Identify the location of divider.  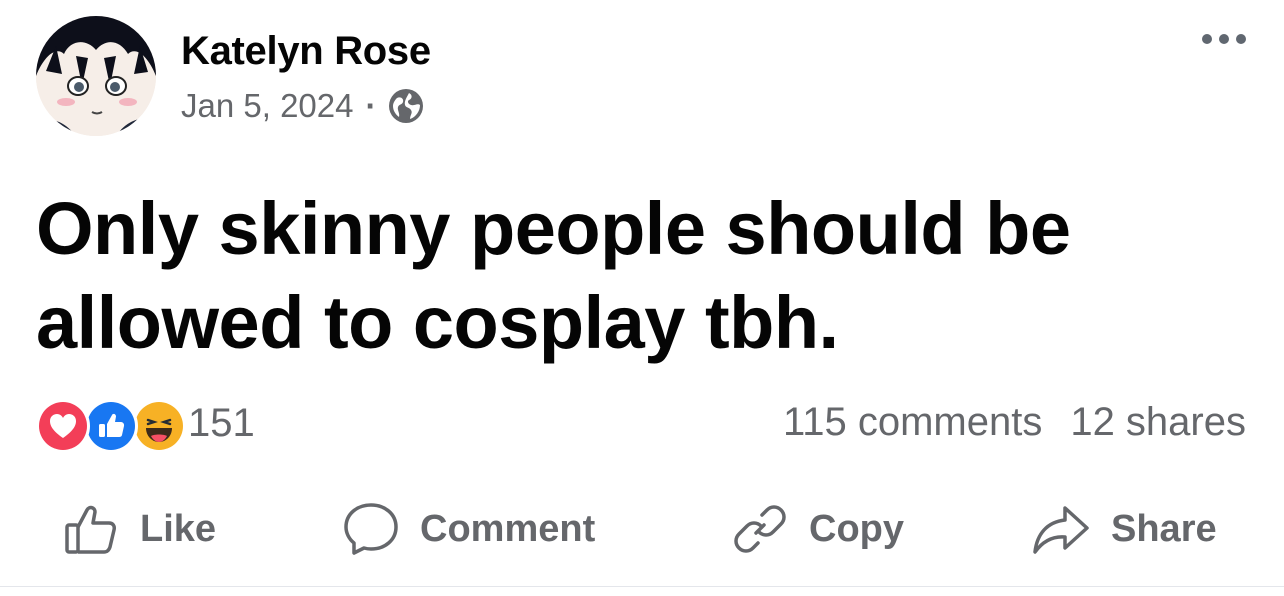
(642, 586).